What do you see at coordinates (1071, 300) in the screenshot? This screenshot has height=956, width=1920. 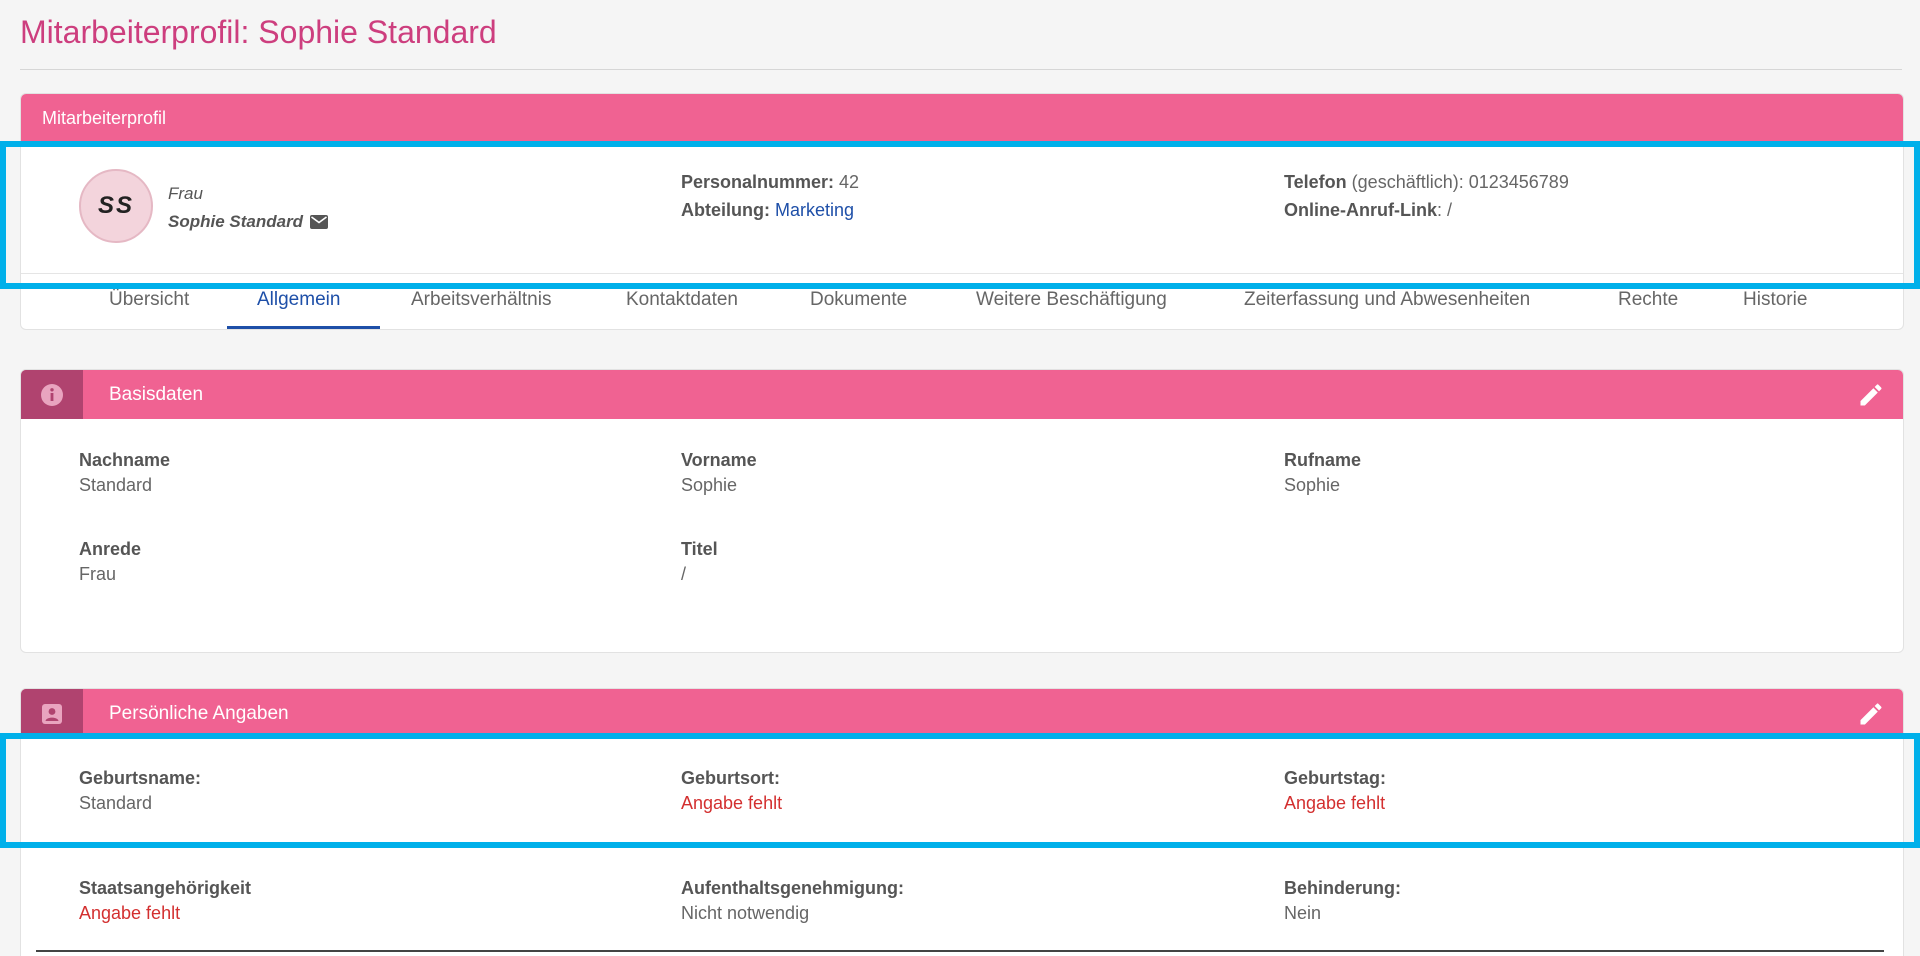 I see `tab-weitere-beschaeftigung: Weitere Beschäftigung` at bounding box center [1071, 300].